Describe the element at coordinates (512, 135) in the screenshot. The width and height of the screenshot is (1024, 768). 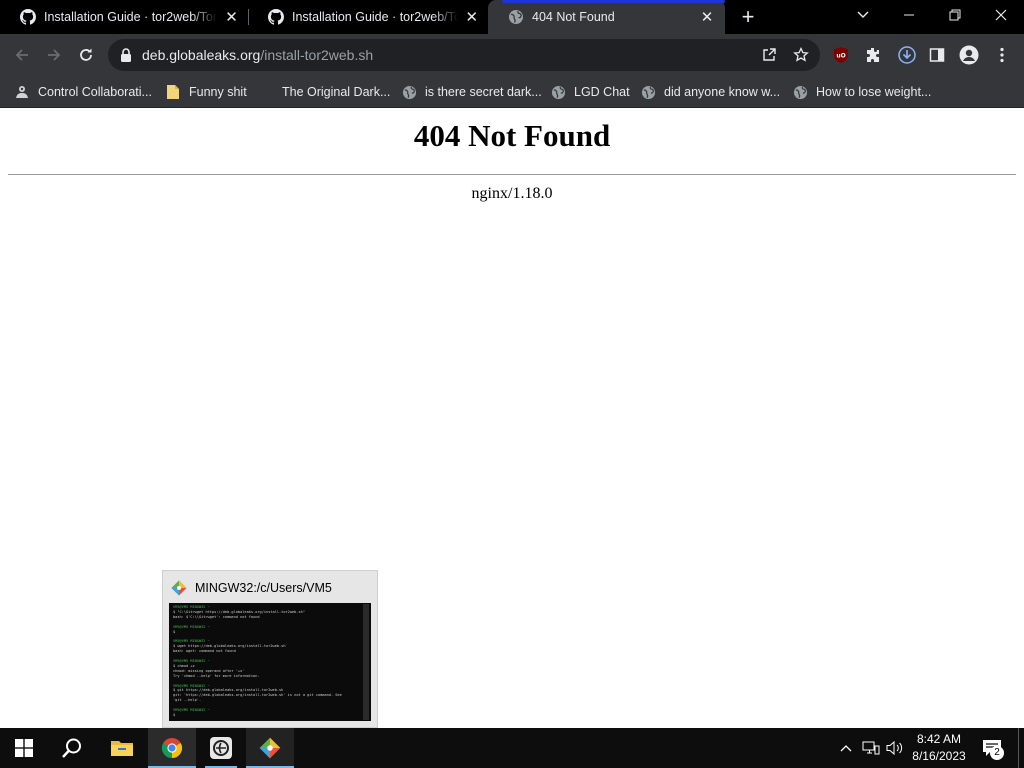
I see `page-title: 404 Not Found` at that location.